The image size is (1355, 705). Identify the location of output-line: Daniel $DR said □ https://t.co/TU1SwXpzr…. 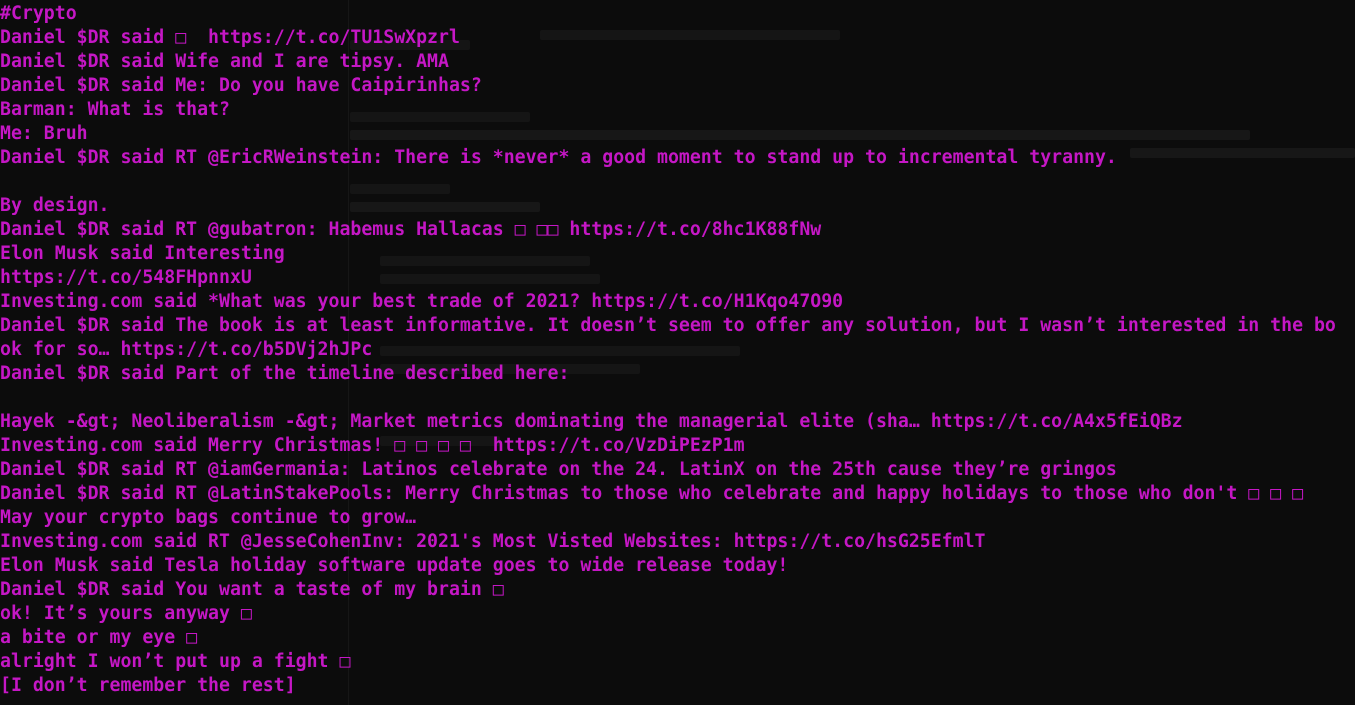
(230, 37).